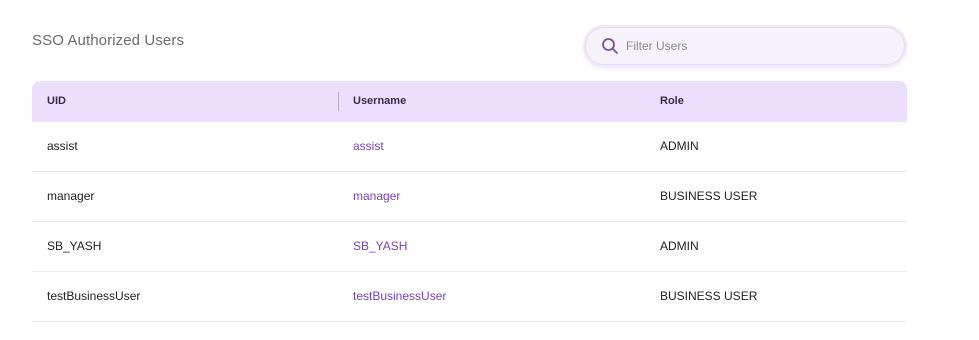 This screenshot has width=979, height=340. I want to click on username-link: SB_YASH, so click(380, 246).